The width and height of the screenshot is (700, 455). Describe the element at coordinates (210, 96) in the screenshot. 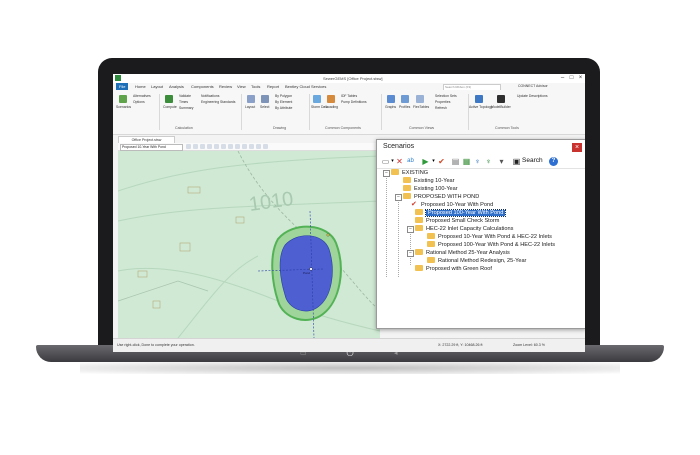

I see `notifications-button: Notifications` at that location.